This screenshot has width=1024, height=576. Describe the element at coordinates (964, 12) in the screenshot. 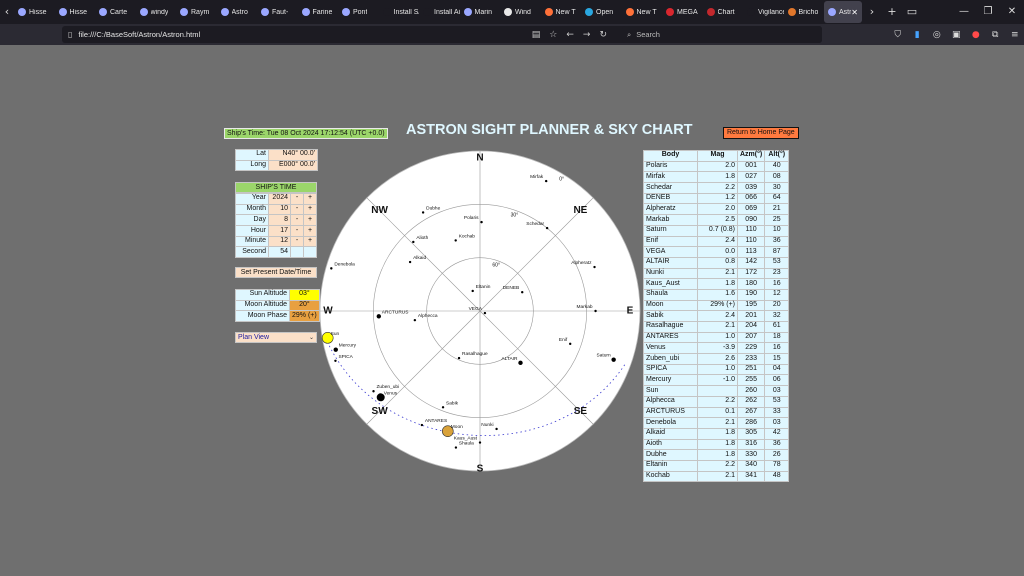

I see `minimize-icon: —` at that location.